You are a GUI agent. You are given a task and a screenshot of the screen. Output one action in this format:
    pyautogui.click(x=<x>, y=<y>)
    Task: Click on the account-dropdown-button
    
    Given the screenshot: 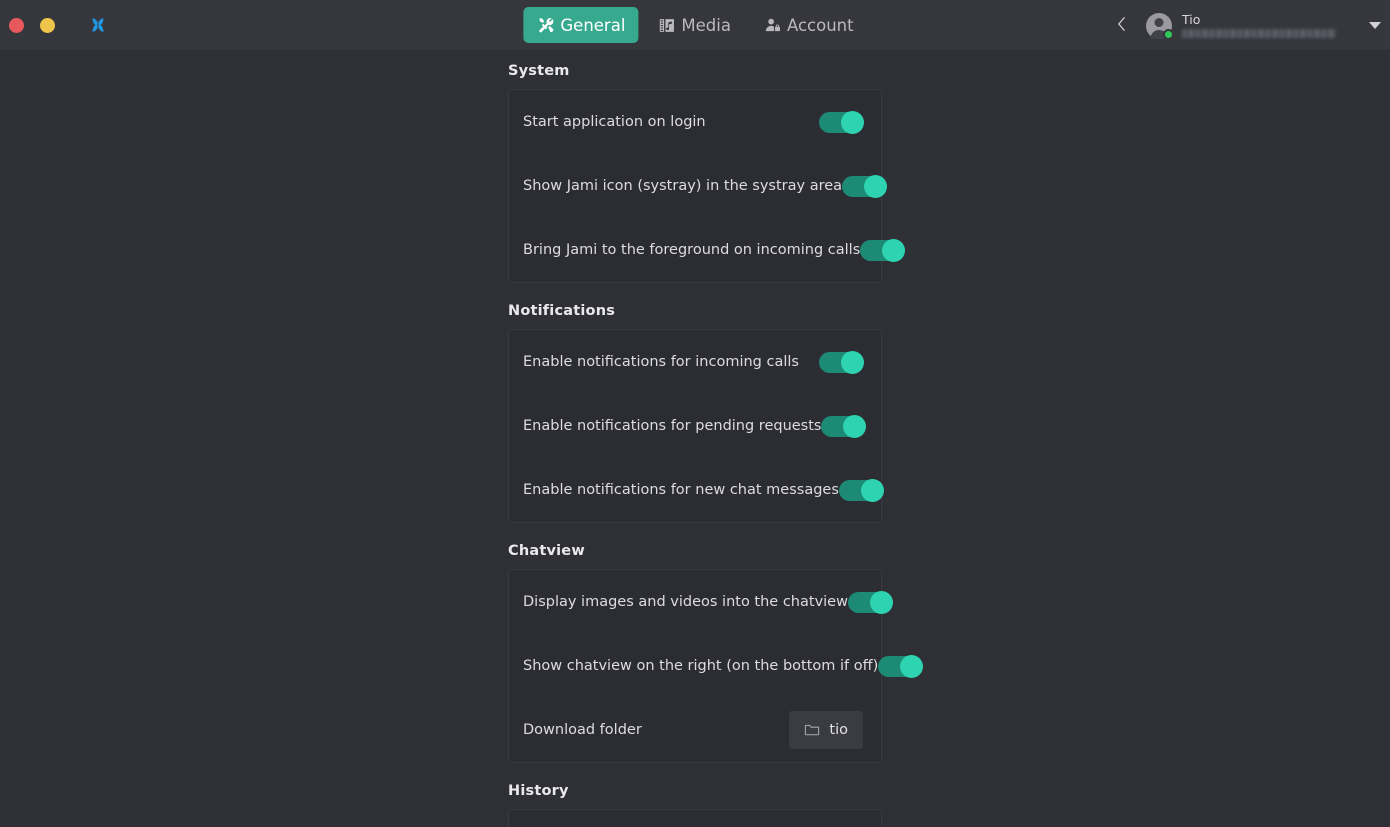 What is the action you would take?
    pyautogui.click(x=1375, y=25)
    